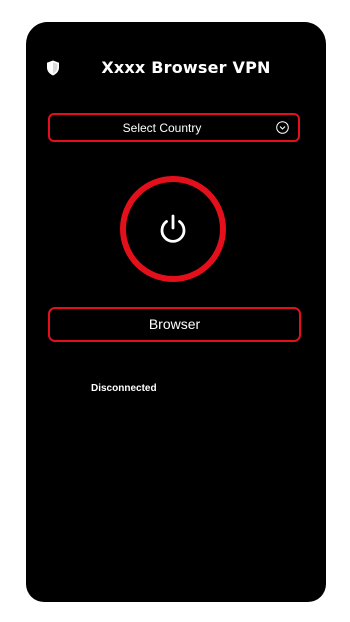 This screenshot has width=350, height=622. I want to click on app-title: Xxxx Browser VPN, so click(186, 67).